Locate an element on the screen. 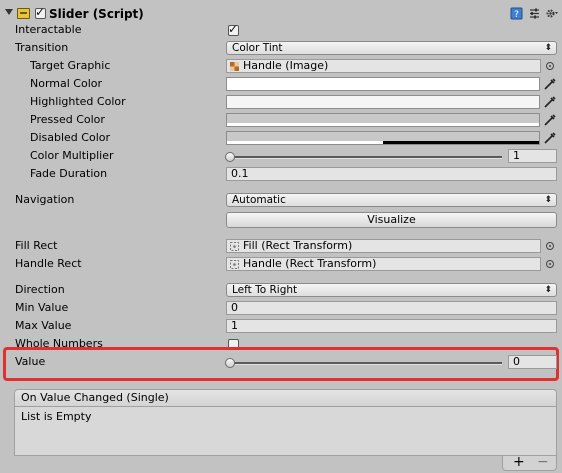 The width and height of the screenshot is (562, 473). component-enabled-checkbox: ✓ is located at coordinates (40, 12).